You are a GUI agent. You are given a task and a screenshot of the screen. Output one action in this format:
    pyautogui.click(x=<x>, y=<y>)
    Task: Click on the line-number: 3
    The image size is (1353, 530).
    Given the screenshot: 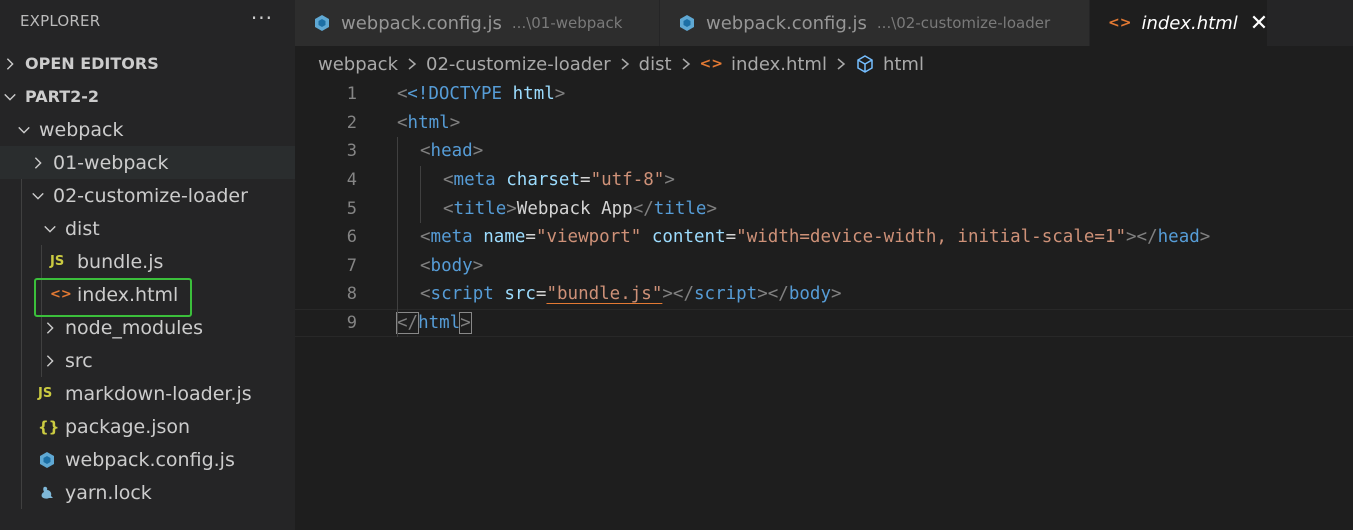 What is the action you would take?
    pyautogui.click(x=351, y=151)
    